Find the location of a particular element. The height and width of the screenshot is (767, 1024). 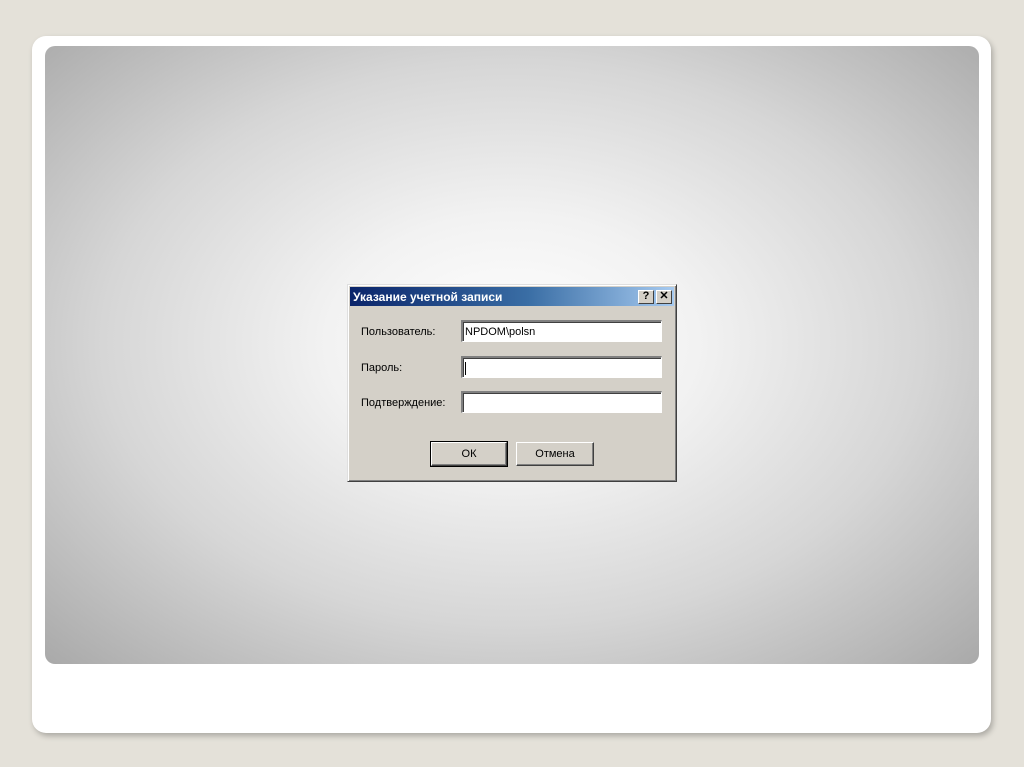

close-icon: ✕ is located at coordinates (664, 296).